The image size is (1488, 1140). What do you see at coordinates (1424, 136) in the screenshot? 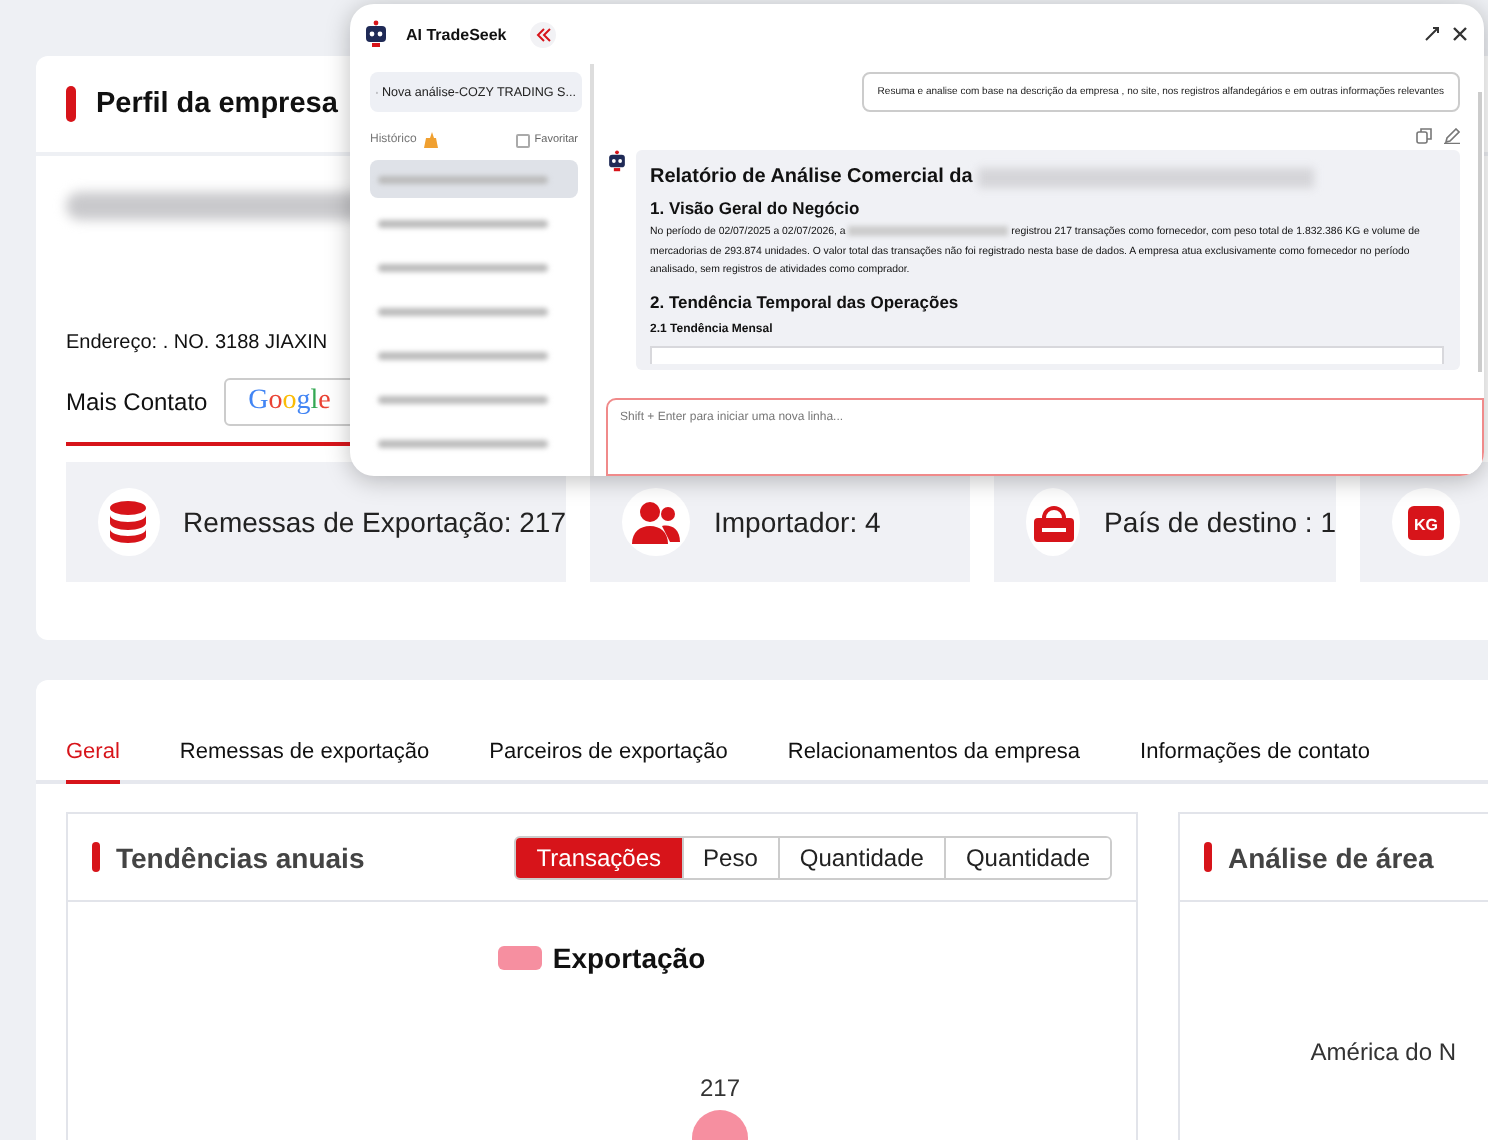
I see `copy-icon` at bounding box center [1424, 136].